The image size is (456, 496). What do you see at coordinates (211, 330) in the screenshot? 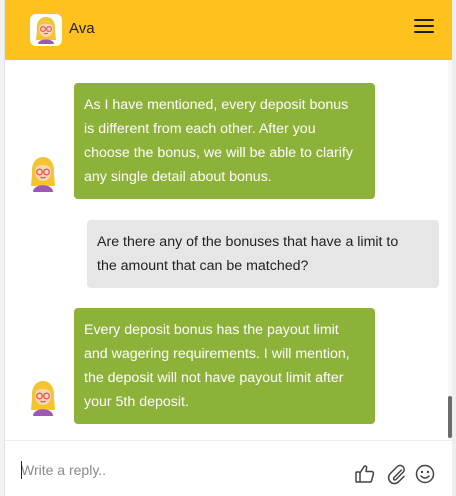
I see `message-line: Every deposit bonus has the payout limit` at bounding box center [211, 330].